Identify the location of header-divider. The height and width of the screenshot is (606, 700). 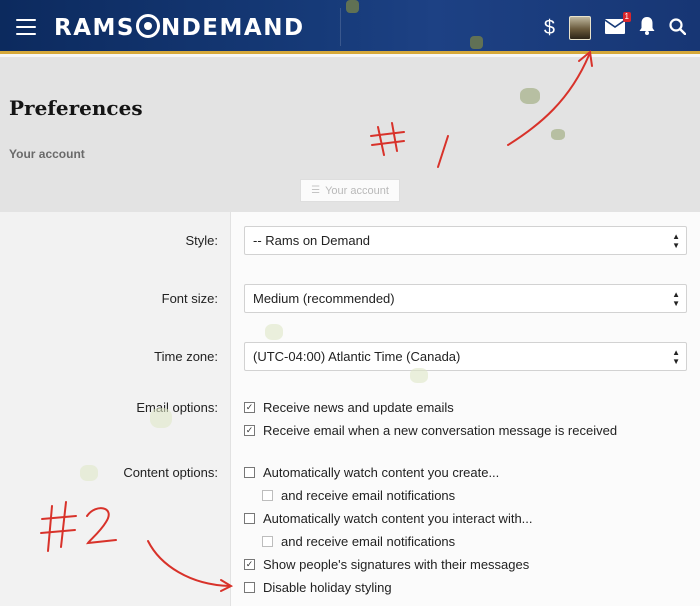
(340, 27).